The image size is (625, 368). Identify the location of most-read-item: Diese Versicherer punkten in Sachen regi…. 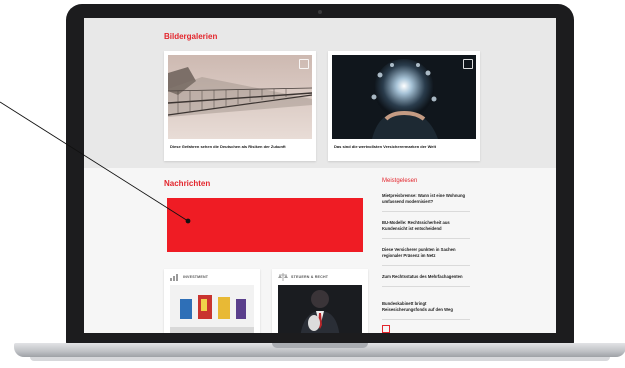
(424, 253).